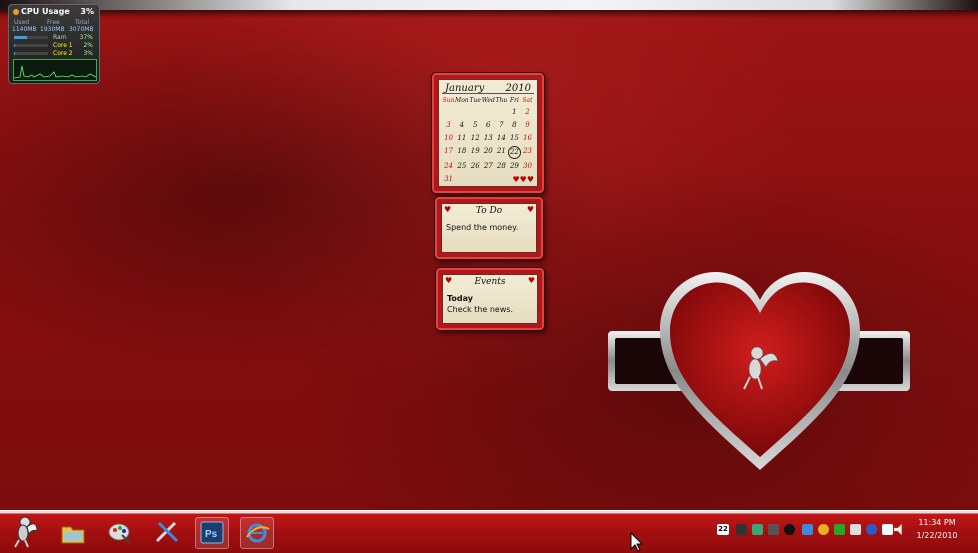  What do you see at coordinates (527, 138) in the screenshot?
I see `calendar-day: 16` at bounding box center [527, 138].